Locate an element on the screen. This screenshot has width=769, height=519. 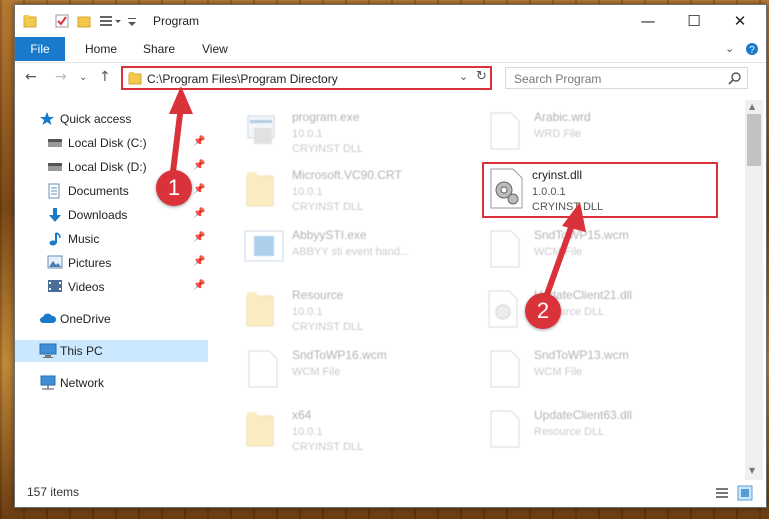
computer-icon is located at coordinates (48, 352).